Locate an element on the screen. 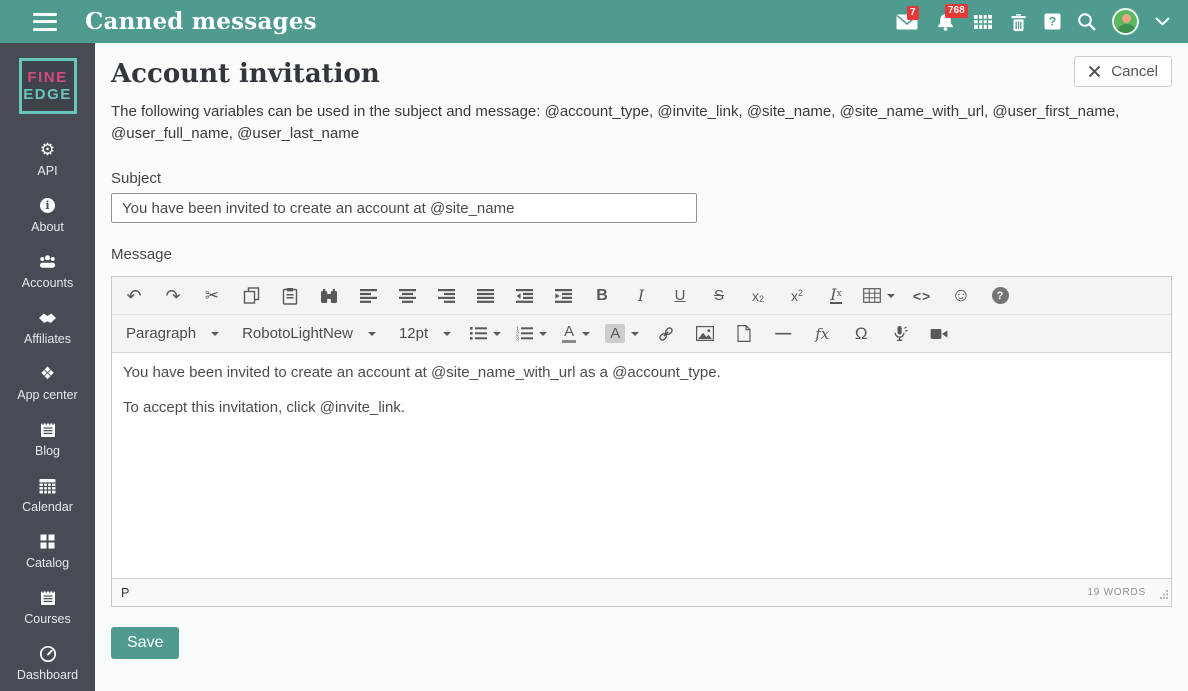 This screenshot has height=691, width=1188. subject-input is located at coordinates (404, 208).